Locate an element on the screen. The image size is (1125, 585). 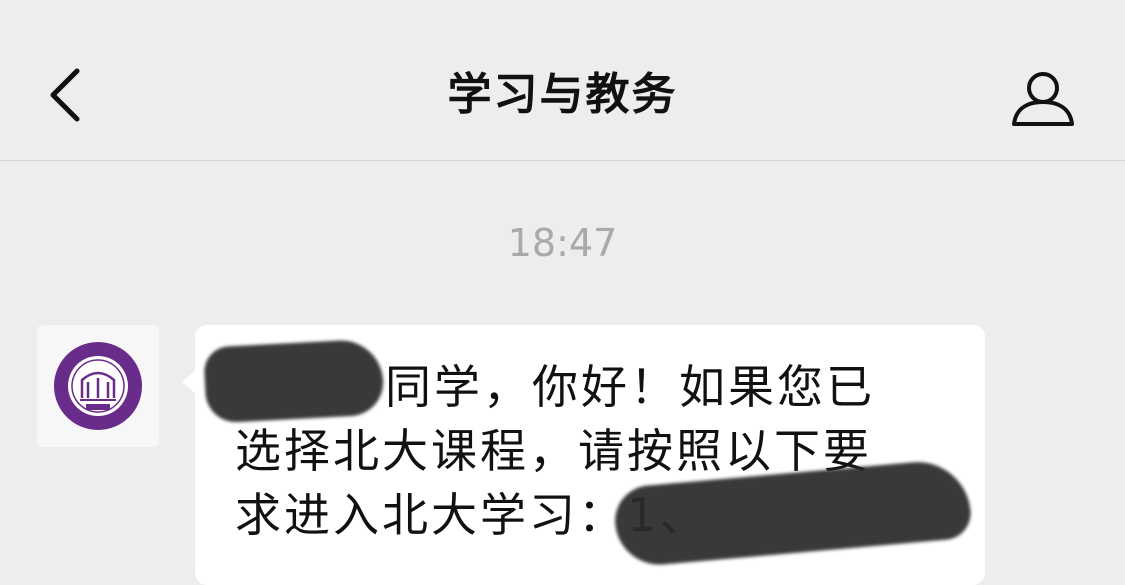
page-title: 学习与教务 is located at coordinates (562, 94).